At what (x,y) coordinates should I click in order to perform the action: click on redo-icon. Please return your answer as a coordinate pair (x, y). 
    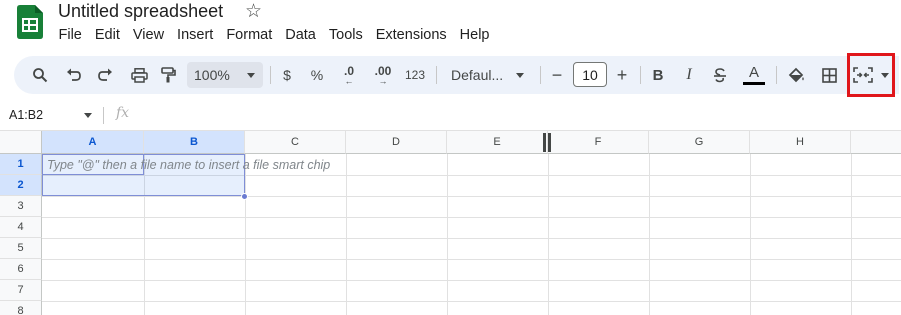
    Looking at the image, I should click on (105, 75).